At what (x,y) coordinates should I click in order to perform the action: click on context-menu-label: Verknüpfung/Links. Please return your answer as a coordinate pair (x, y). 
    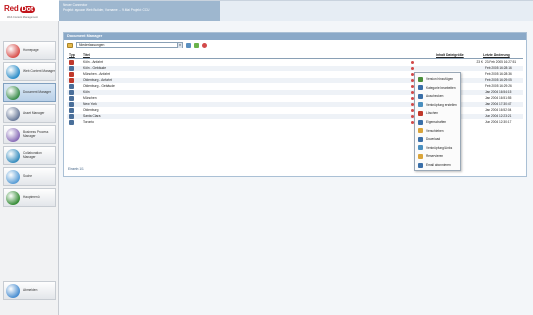
    Looking at the image, I should click on (439, 147).